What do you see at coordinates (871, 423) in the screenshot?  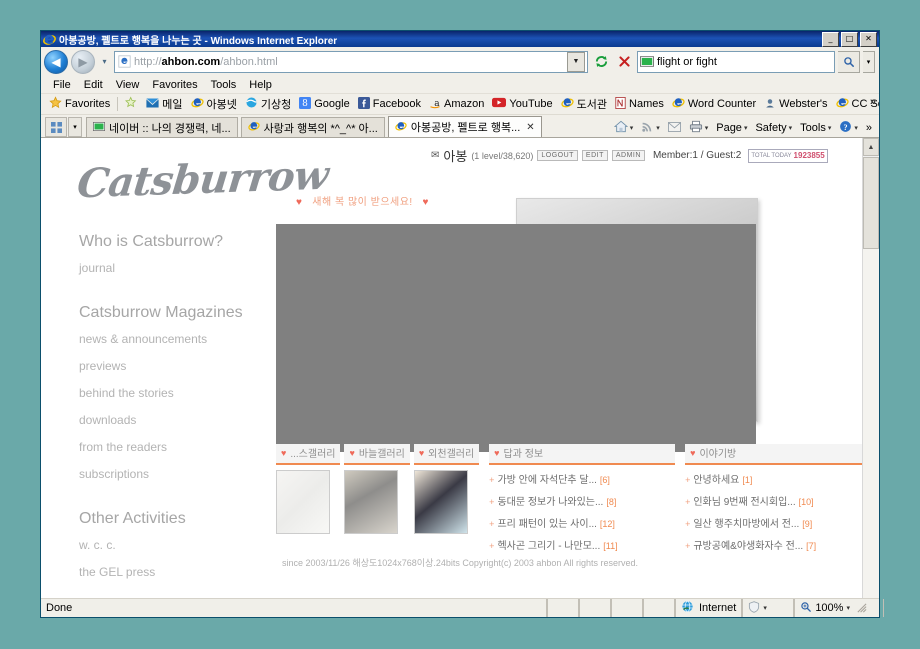 I see `scrollbar-track` at bounding box center [871, 423].